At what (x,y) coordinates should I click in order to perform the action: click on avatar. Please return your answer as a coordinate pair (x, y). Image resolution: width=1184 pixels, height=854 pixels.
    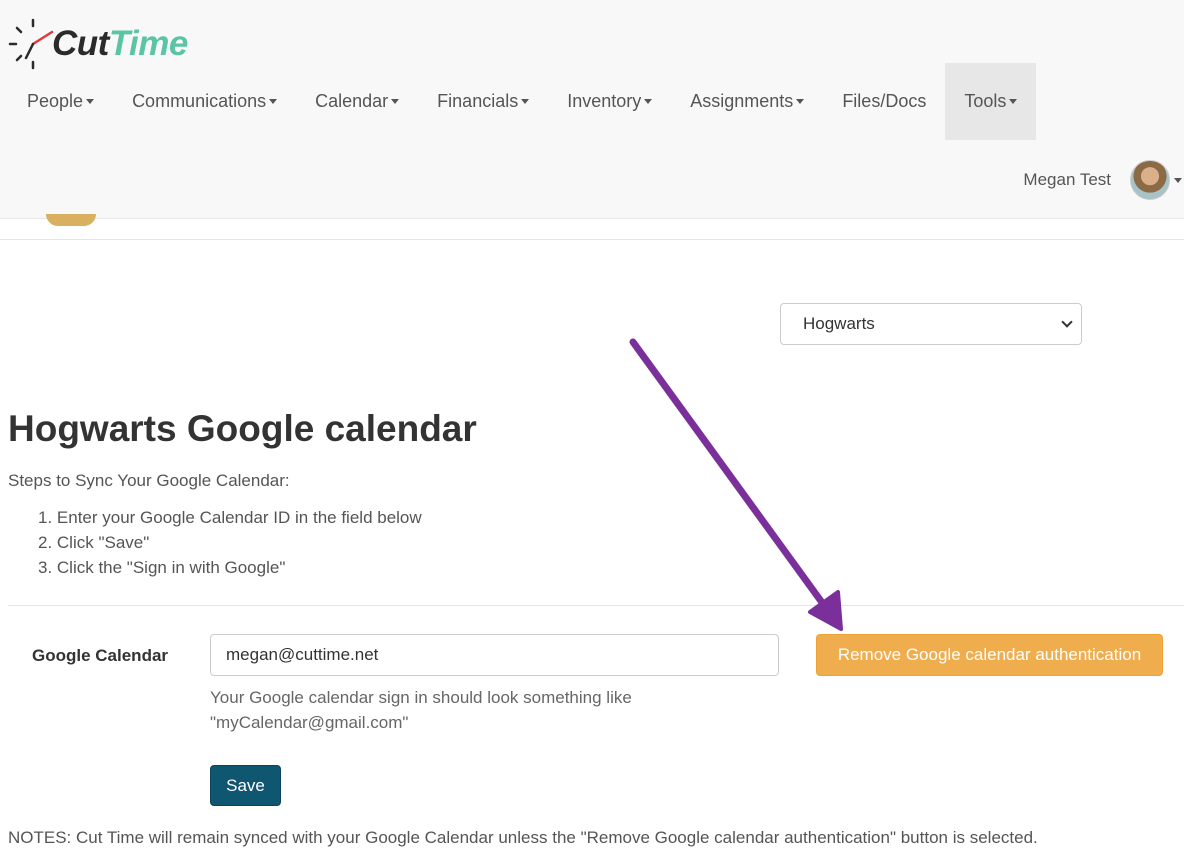
    Looking at the image, I should click on (1150, 180).